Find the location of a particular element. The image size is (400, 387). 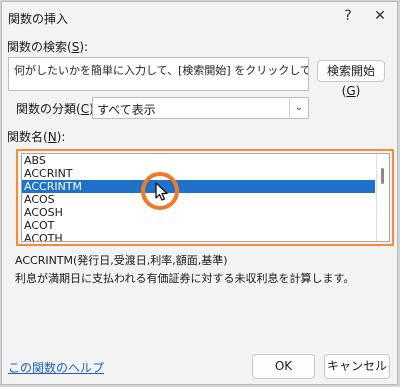

list-item: ABS is located at coordinates (198, 160).